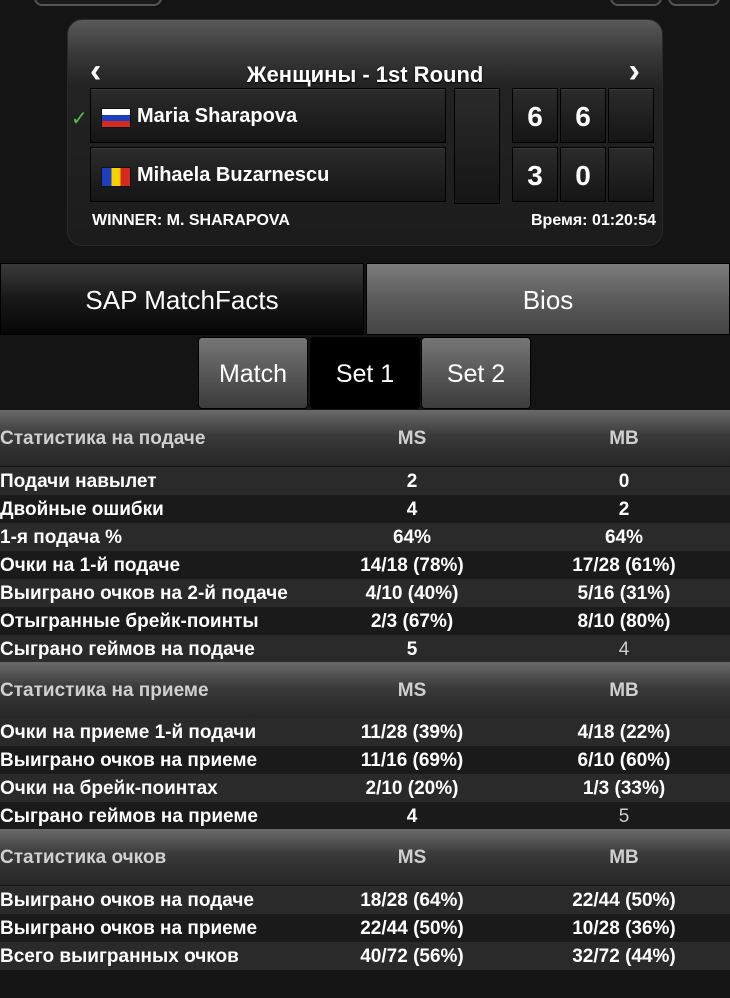 This screenshot has width=730, height=998. Describe the element at coordinates (624, 900) in the screenshot. I see `player-2-value: 22/44 (50%)` at that location.